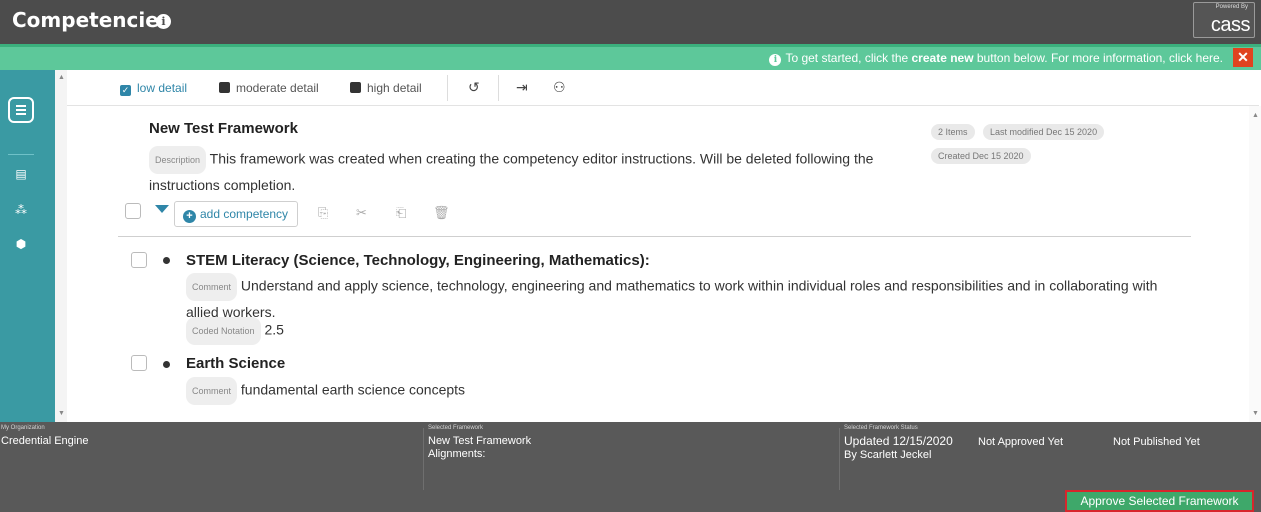 The height and width of the screenshot is (512, 1261). Describe the element at coordinates (361, 213) in the screenshot. I see `cut-icon: ✂` at that location.